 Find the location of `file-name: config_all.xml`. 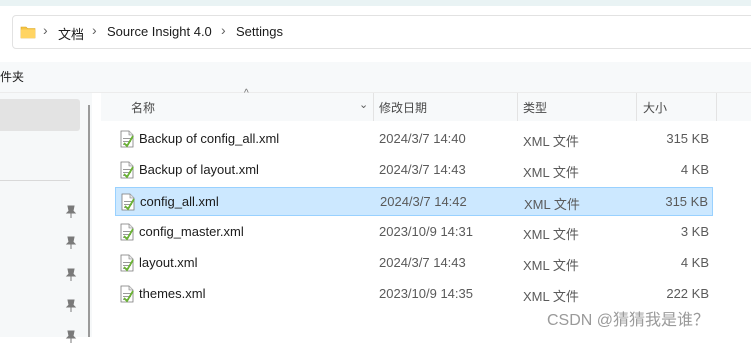

file-name: config_all.xml is located at coordinates (179, 201).